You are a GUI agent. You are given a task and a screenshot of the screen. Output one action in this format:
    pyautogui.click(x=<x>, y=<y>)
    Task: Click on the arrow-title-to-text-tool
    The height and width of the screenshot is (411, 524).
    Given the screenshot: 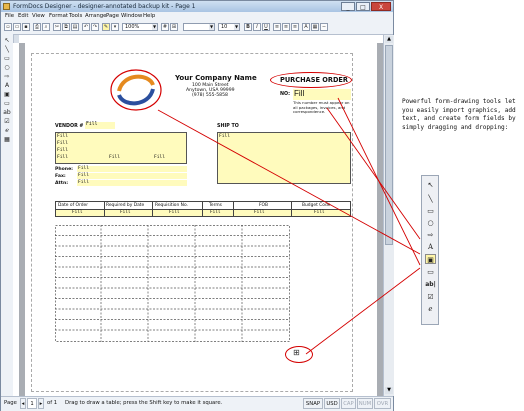 What is the action you would take?
    pyautogui.click(x=373, y=173)
    